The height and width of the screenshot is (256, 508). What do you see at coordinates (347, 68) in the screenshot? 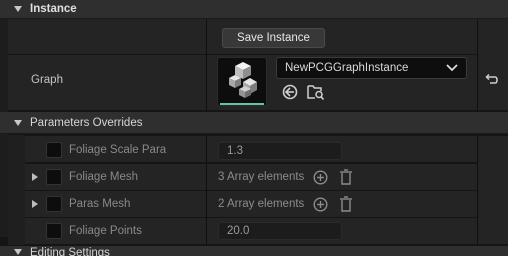
I see `graph-asset-name: NewPCGGraphInstance` at bounding box center [347, 68].